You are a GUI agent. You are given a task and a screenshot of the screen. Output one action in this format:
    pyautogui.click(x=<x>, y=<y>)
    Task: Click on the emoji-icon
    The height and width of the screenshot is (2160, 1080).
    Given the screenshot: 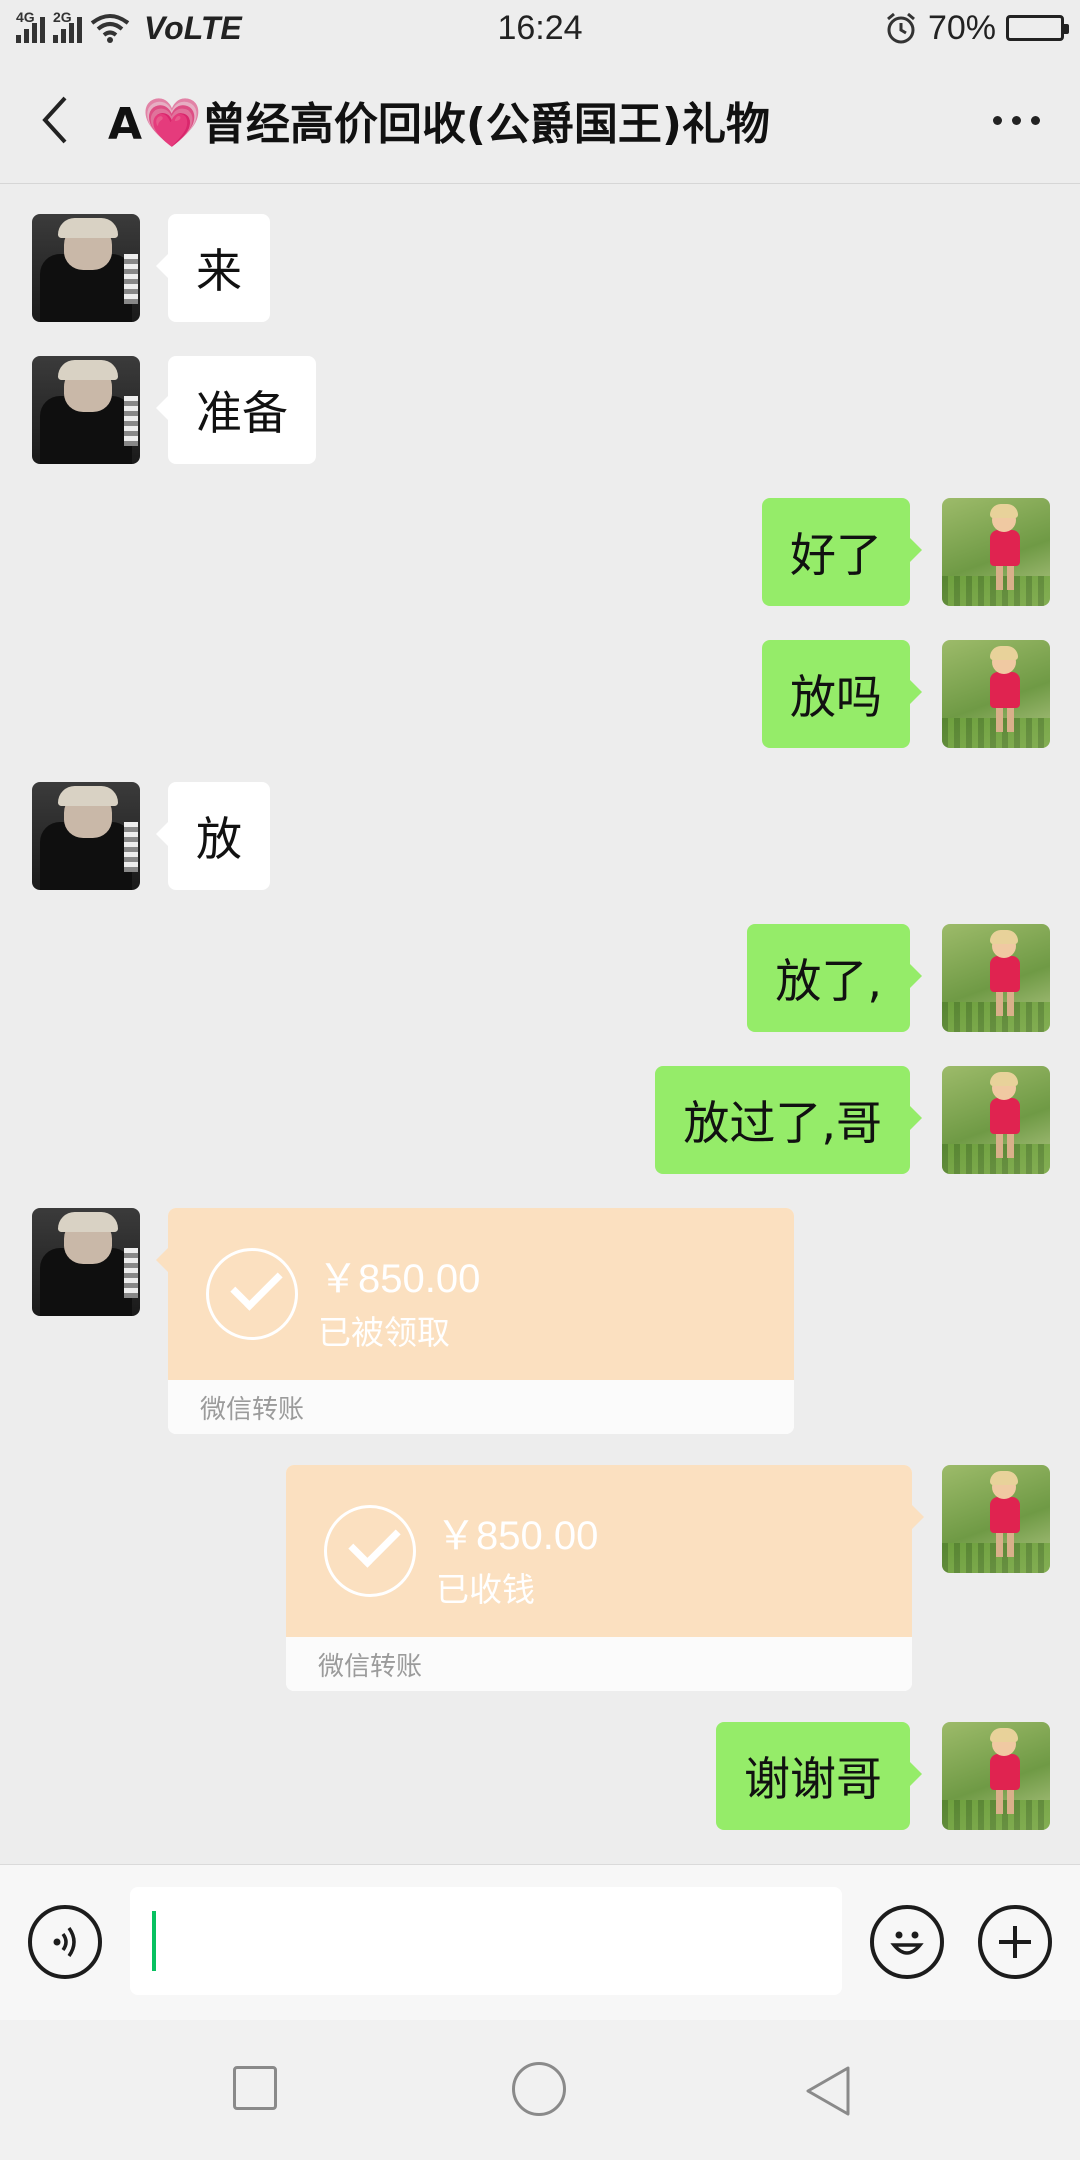 What is the action you would take?
    pyautogui.click(x=907, y=1943)
    